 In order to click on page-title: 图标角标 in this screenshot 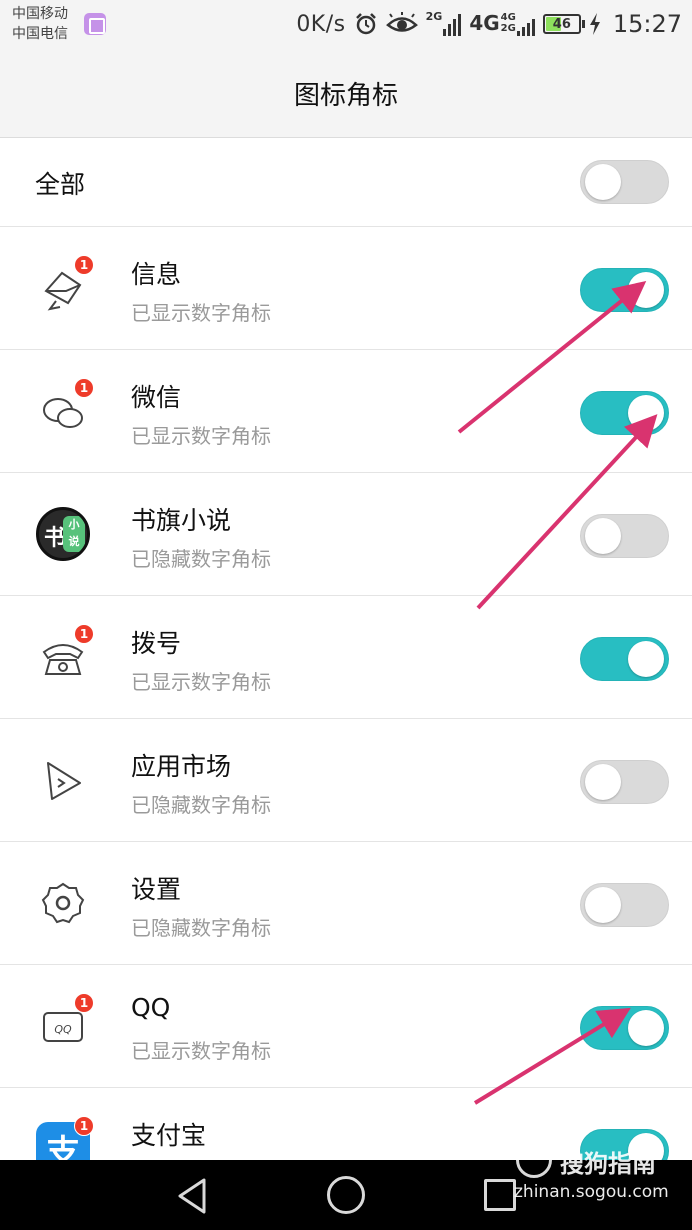, I will do `click(345, 96)`.